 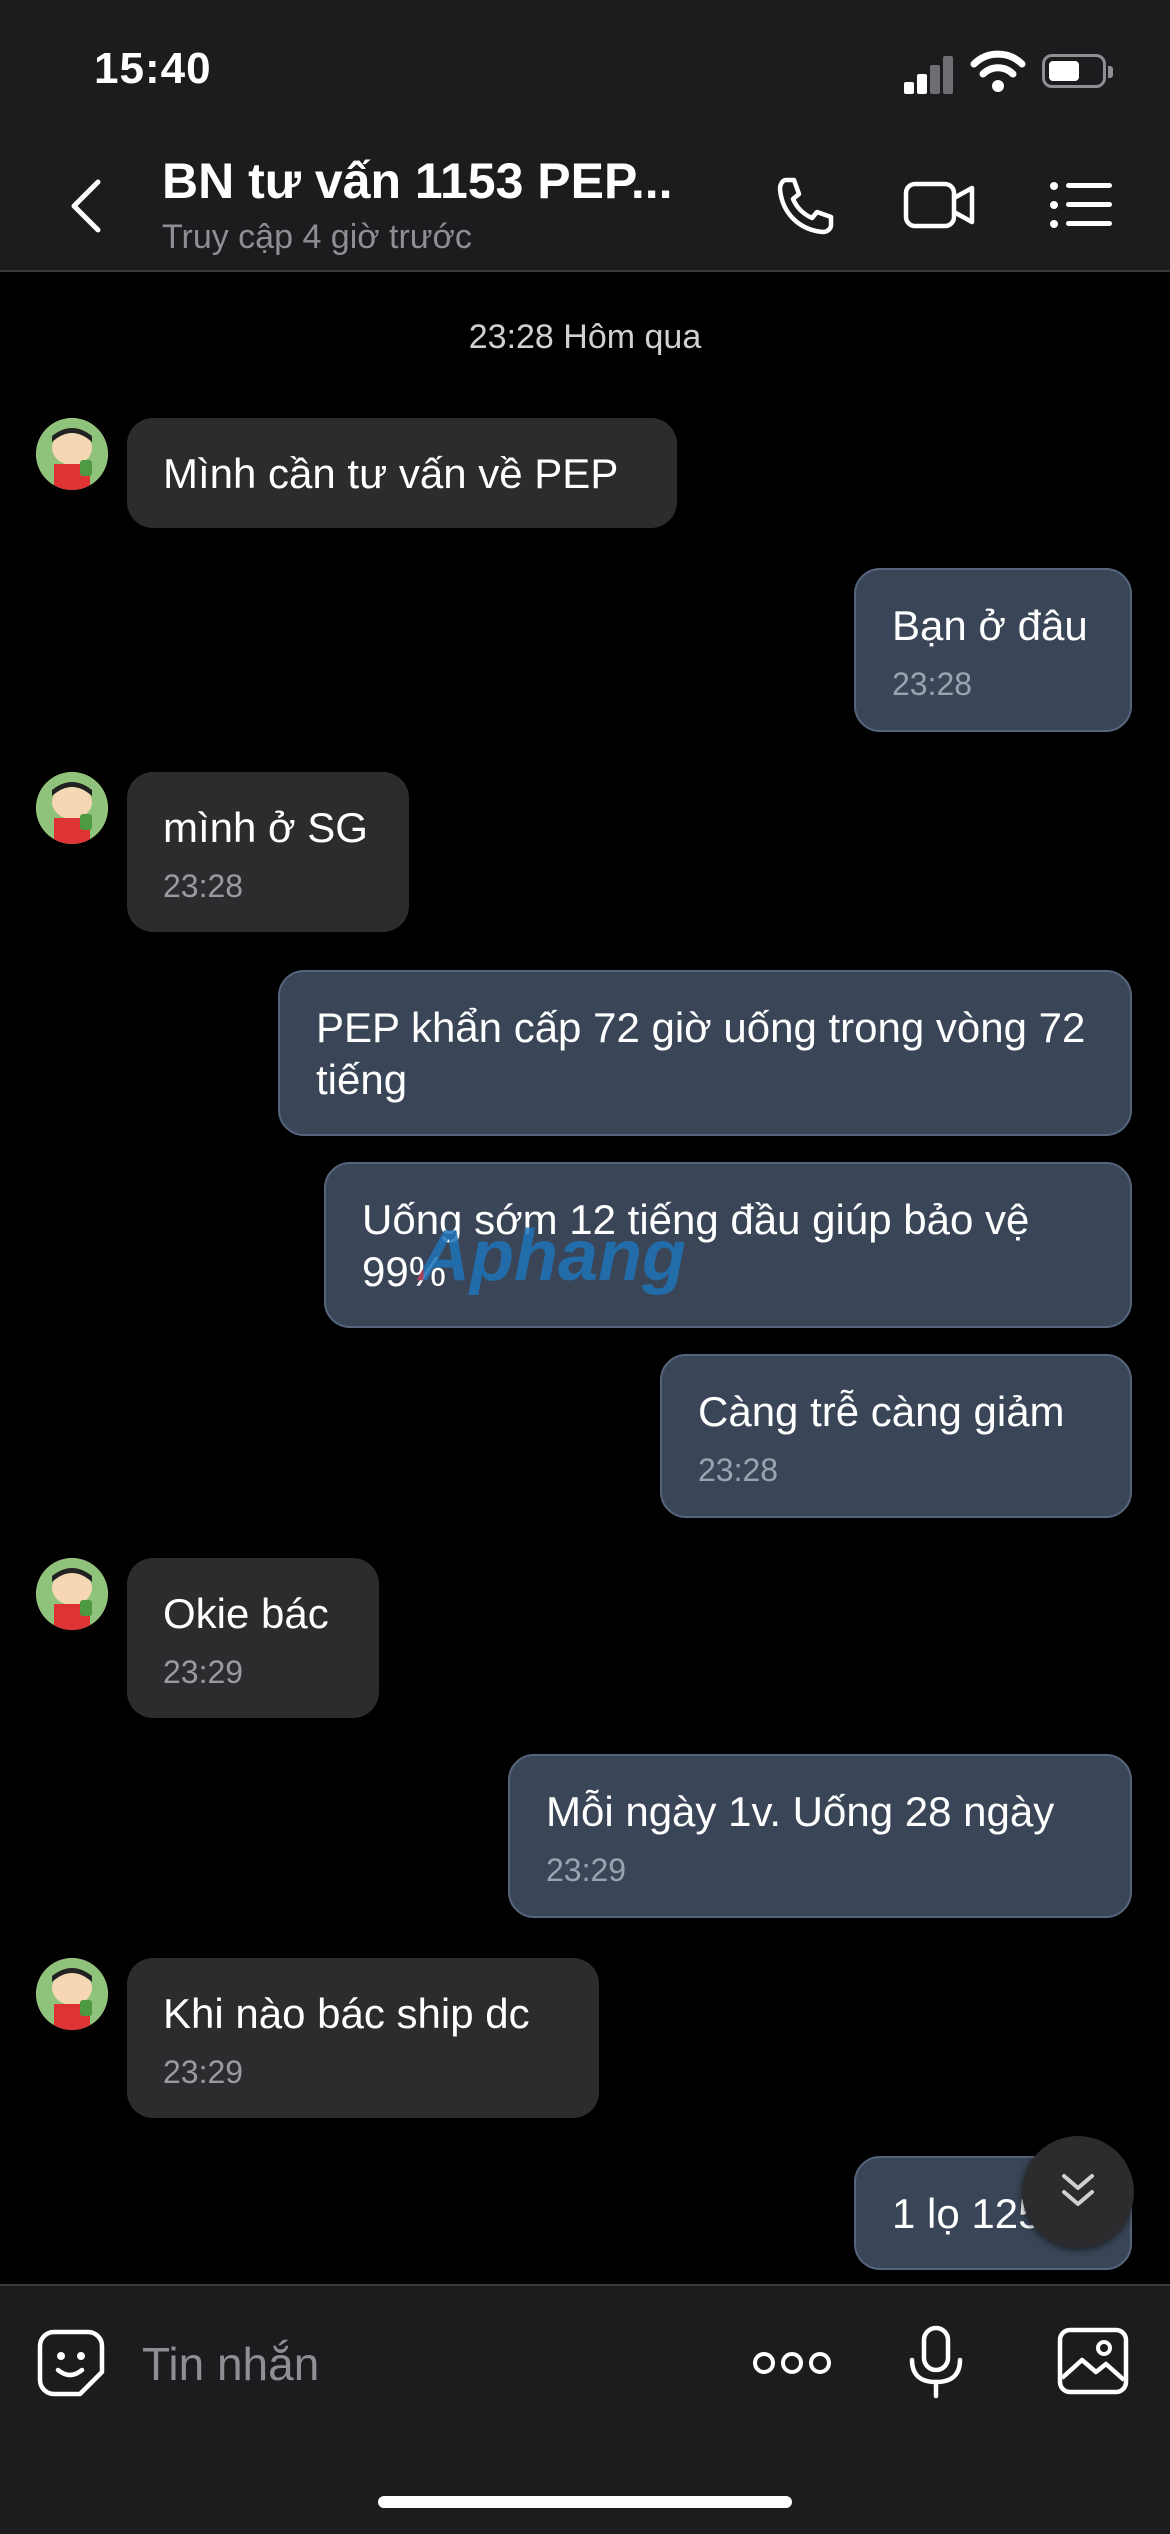 I want to click on last-seen-status: Truy cập 4 giờ trước, so click(x=317, y=237).